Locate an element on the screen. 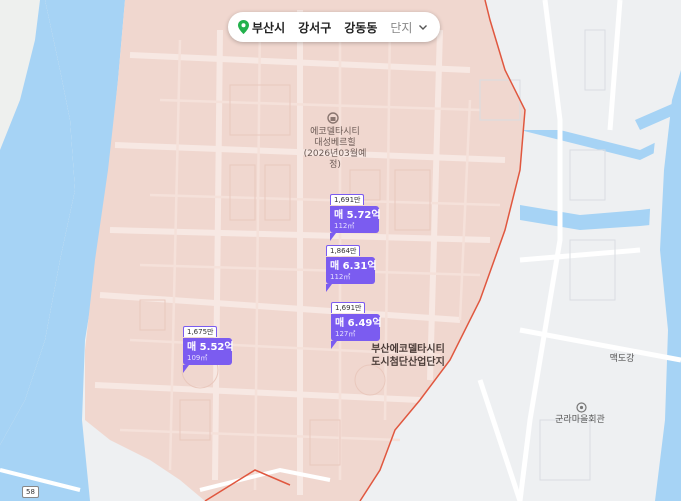  complex-label-line2: 대성베르힐 is located at coordinates (335, 143).